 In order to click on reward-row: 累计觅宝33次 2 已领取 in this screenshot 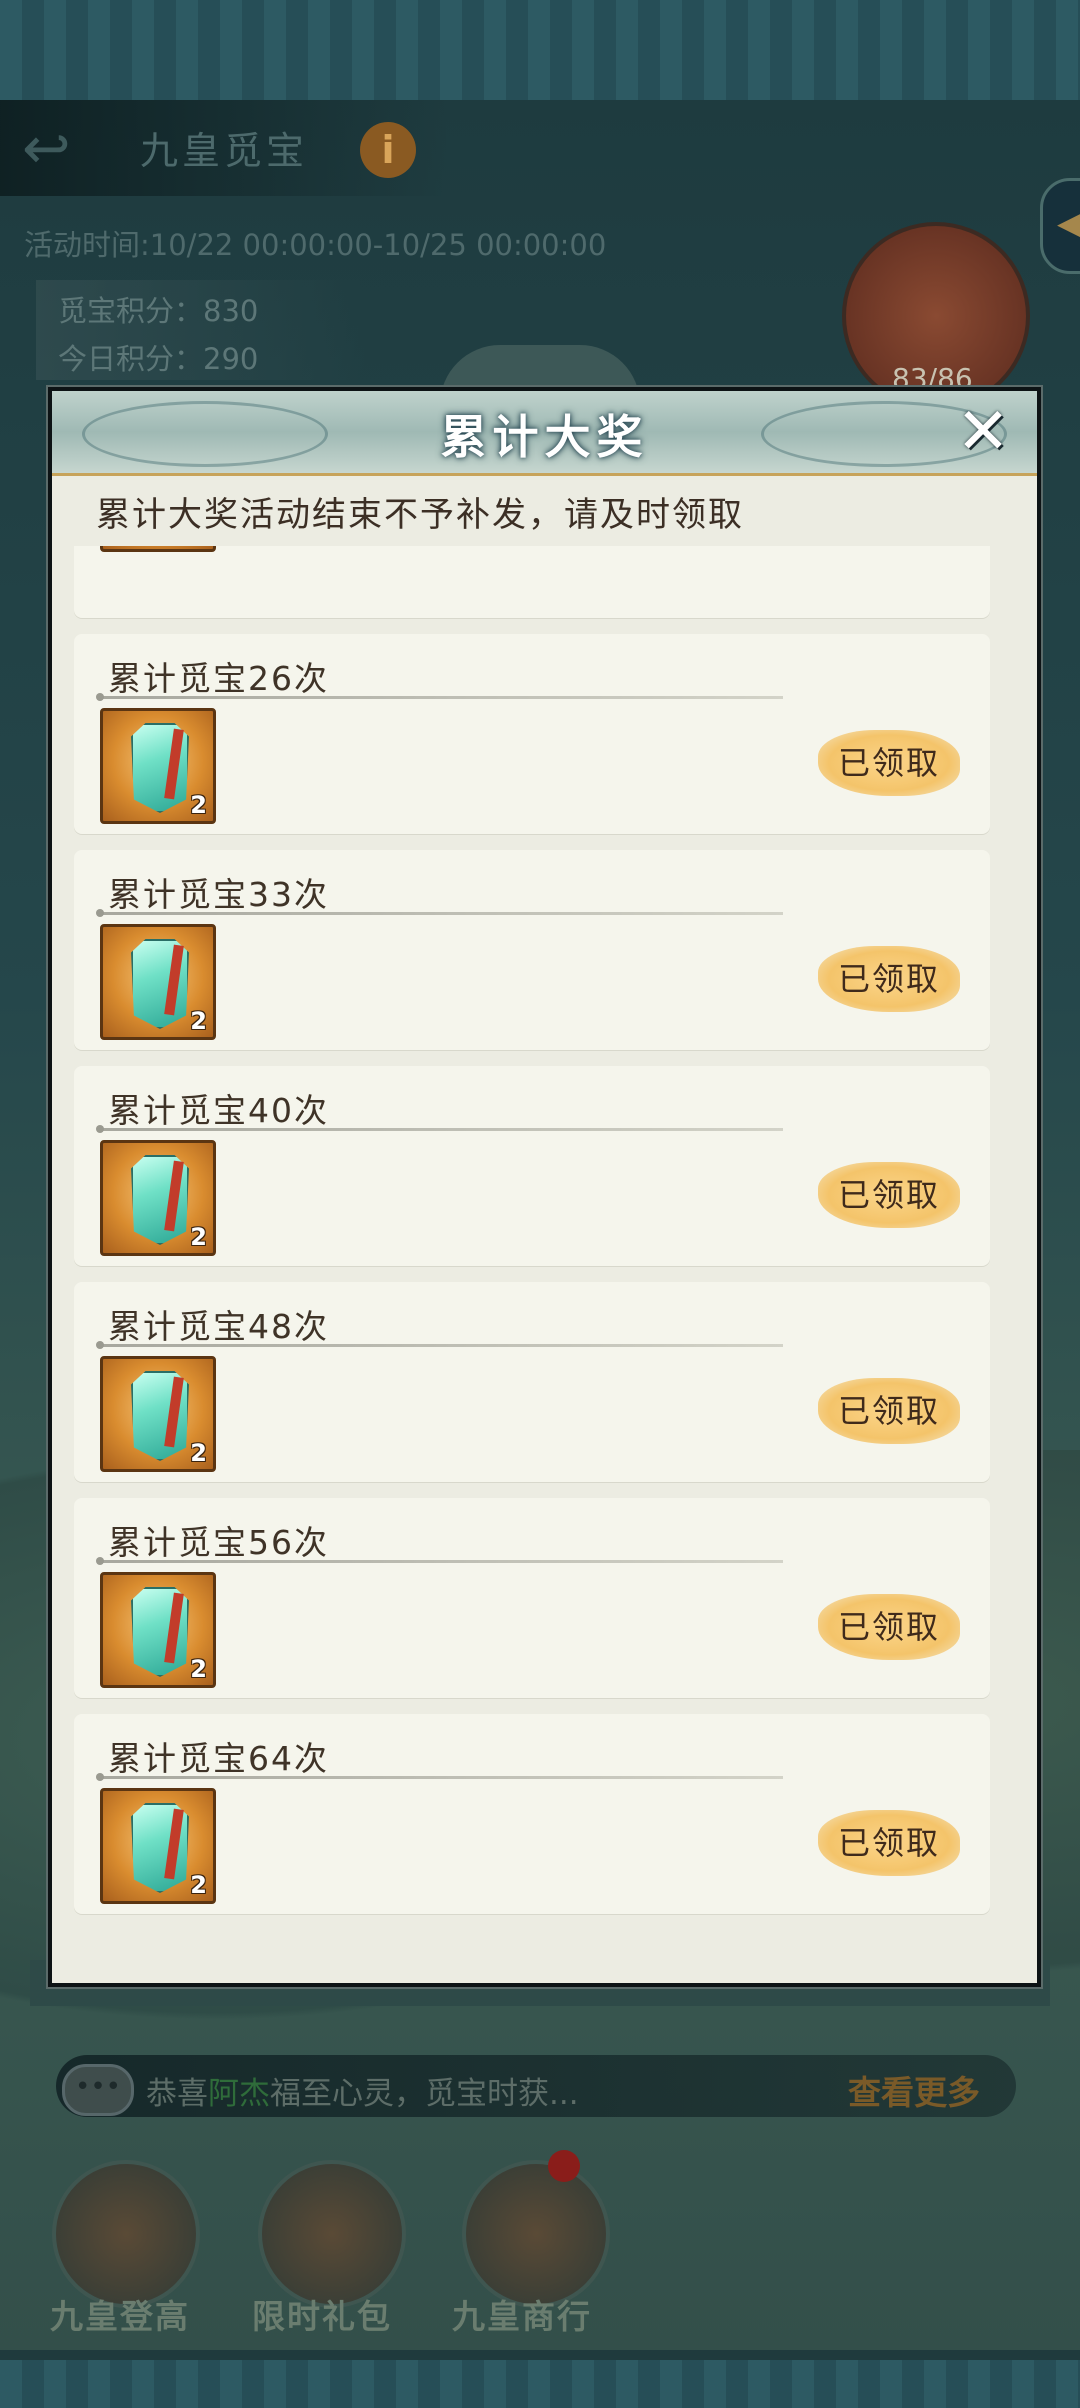, I will do `click(532, 950)`.